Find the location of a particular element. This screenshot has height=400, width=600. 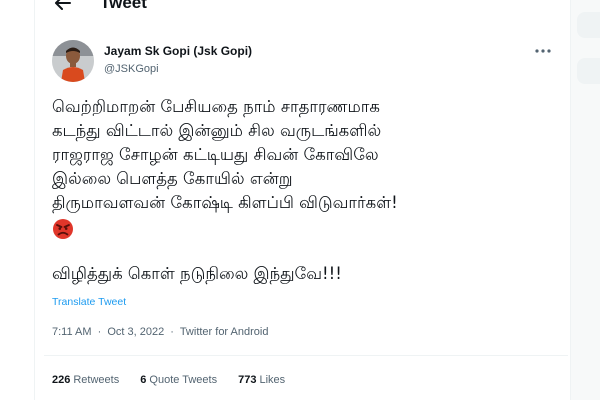

right-sidebar is located at coordinates (585, 200).